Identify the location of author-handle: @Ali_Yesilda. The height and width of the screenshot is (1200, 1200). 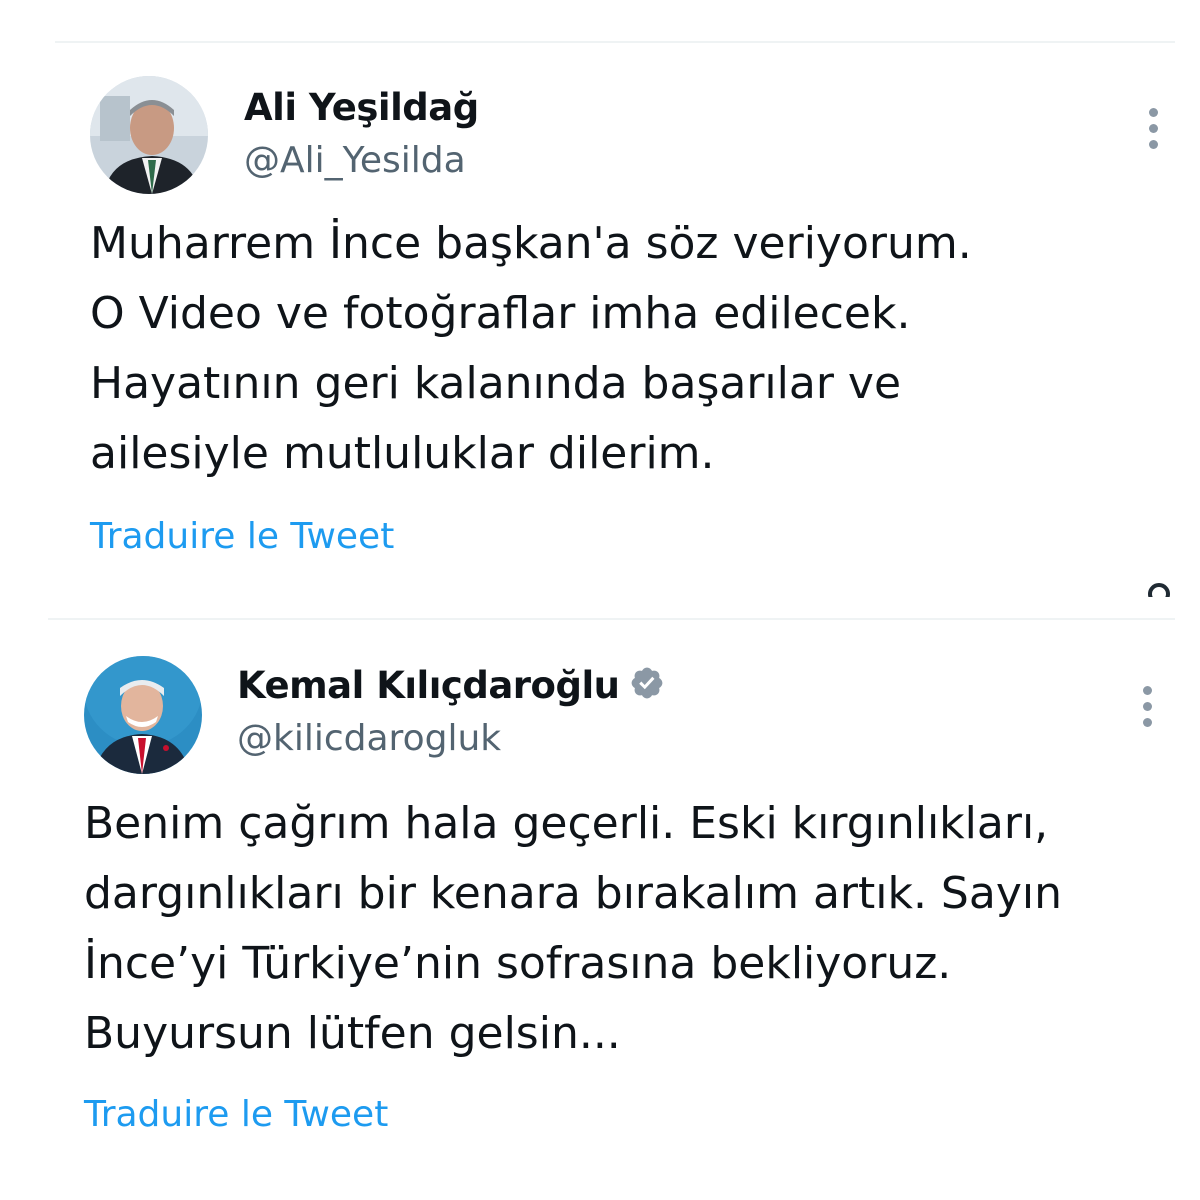
(355, 160).